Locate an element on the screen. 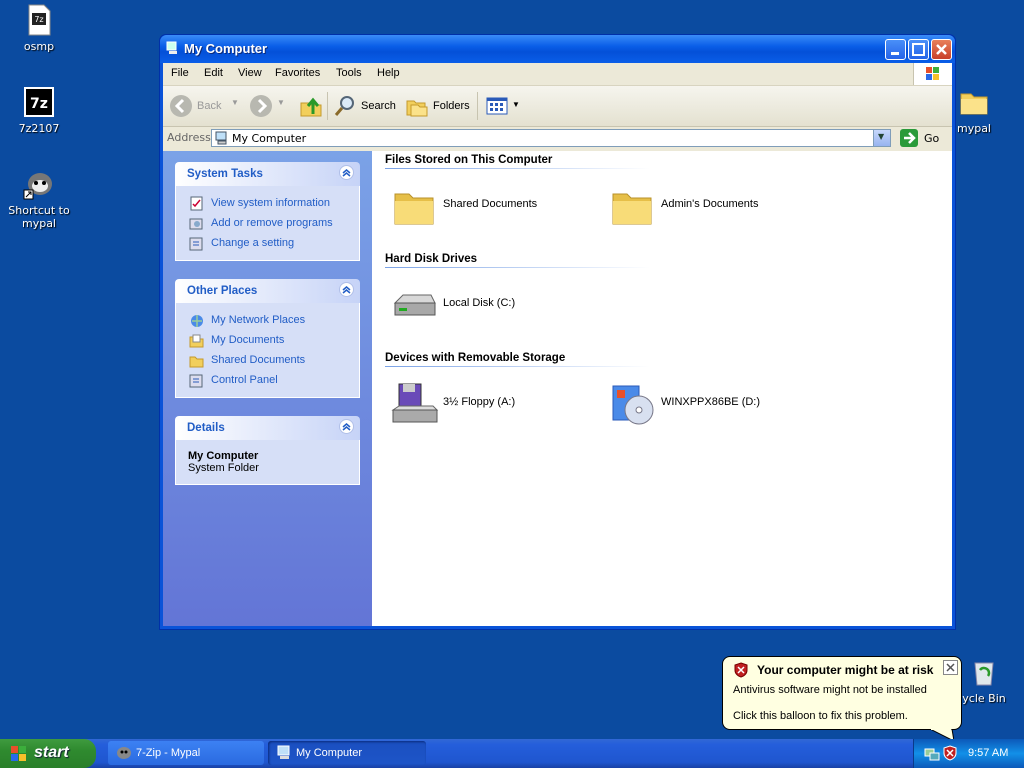 This screenshot has width=1024, height=768. floppy-drive-icon is located at coordinates (415, 403).